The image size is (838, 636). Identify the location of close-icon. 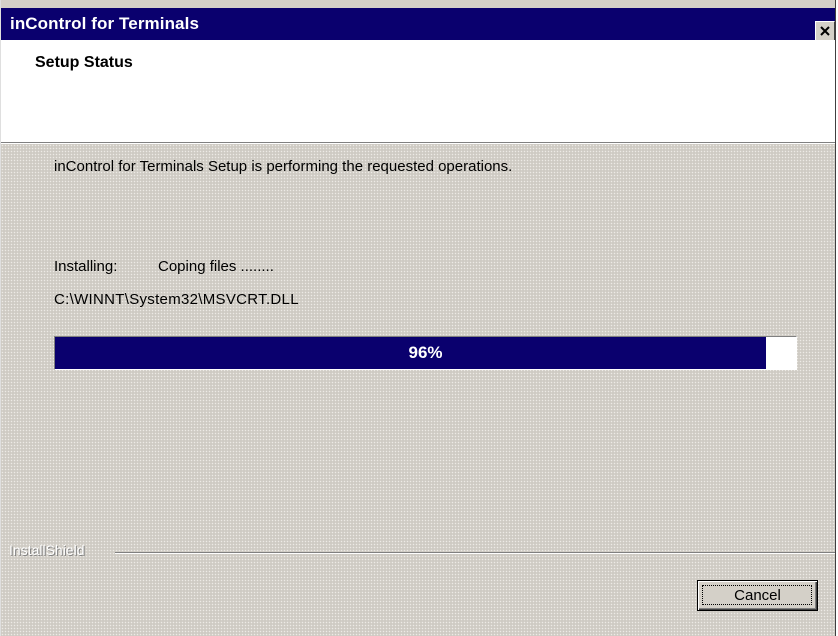
(825, 31).